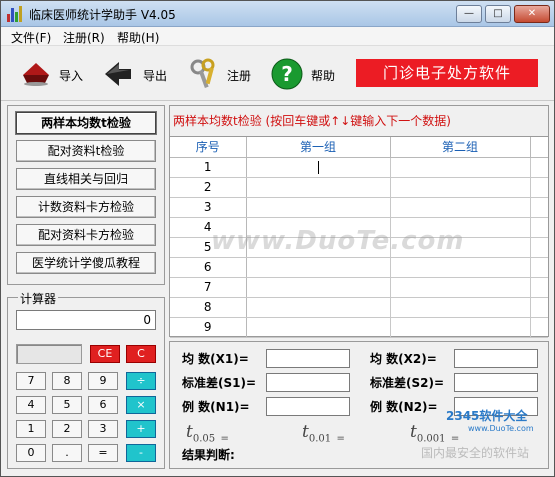  I want to click on table-row: 8, so click(359, 307).